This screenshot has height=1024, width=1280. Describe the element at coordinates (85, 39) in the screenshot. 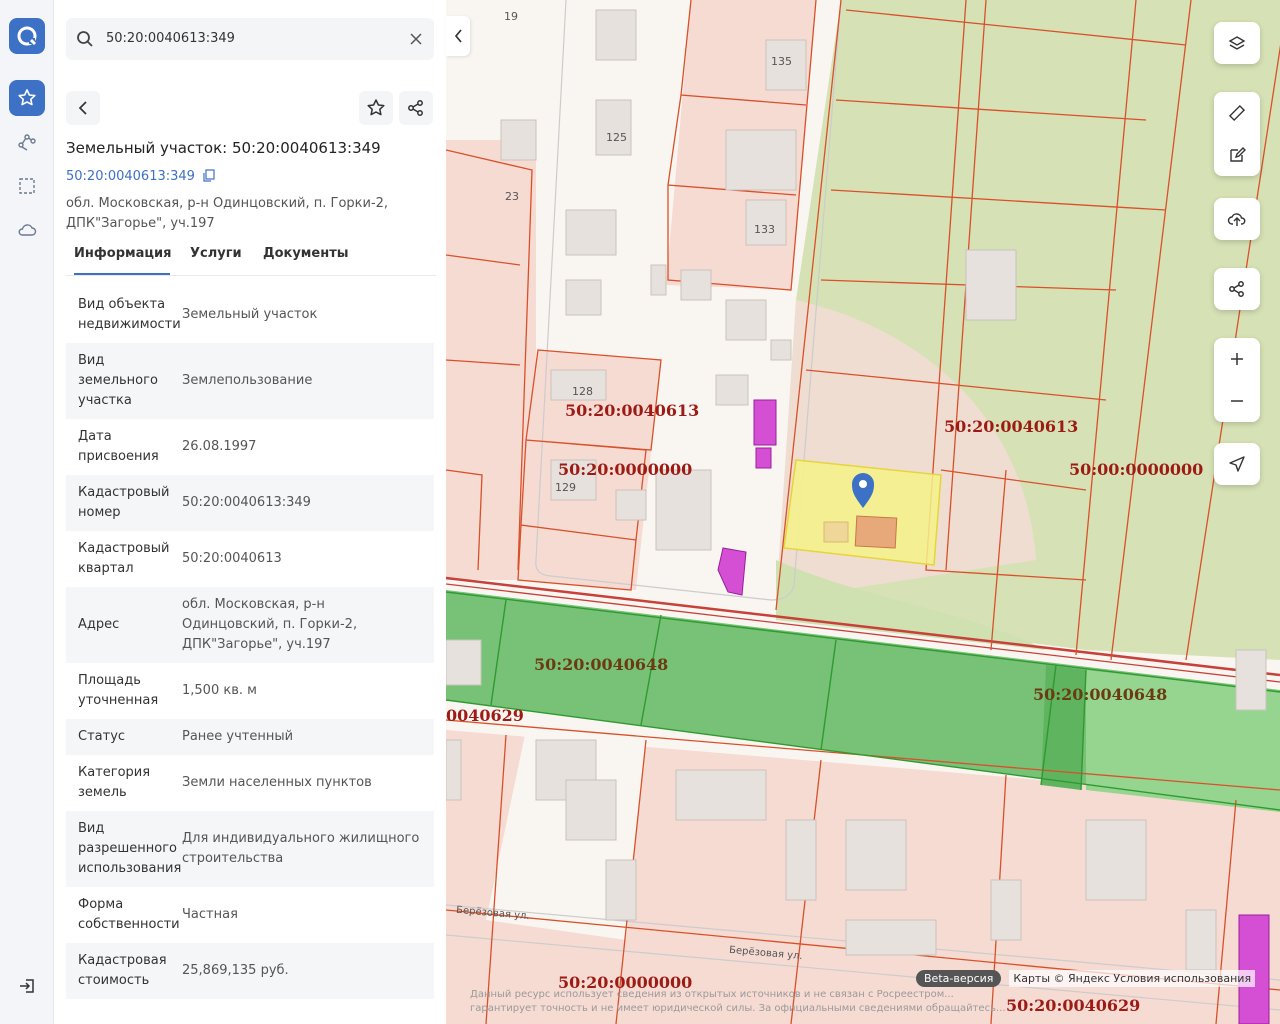

I see `search-icon` at that location.